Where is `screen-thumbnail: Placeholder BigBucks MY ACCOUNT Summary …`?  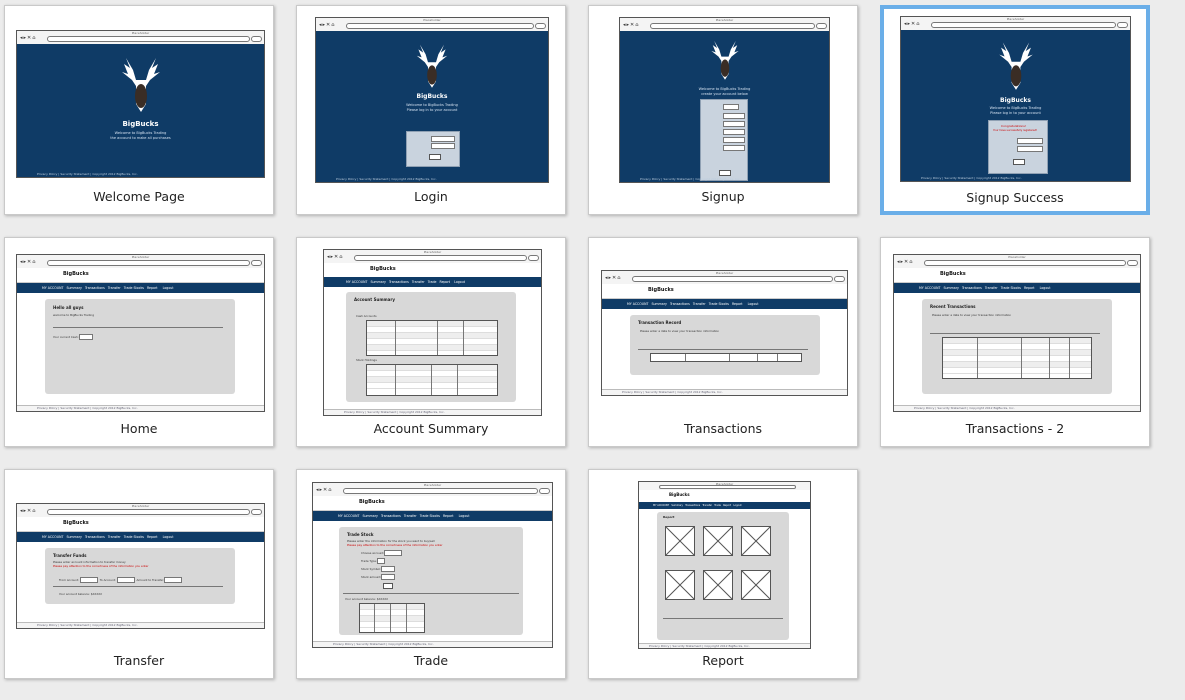
screen-thumbnail: Placeholder BigBucks MY ACCOUNT Summary … is located at coordinates (724, 565).